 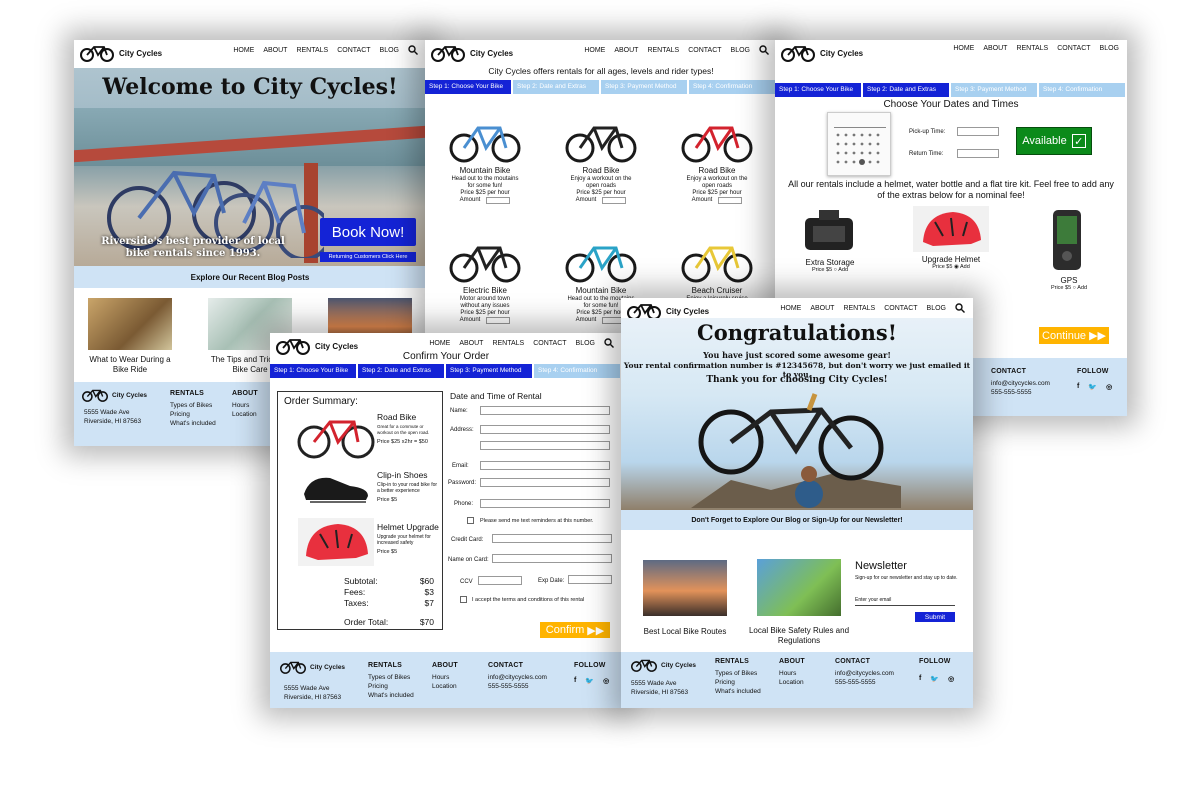 I want to click on bike-card: Beach CruiserEnjoy a leisurely cruise, so click(x=717, y=269).